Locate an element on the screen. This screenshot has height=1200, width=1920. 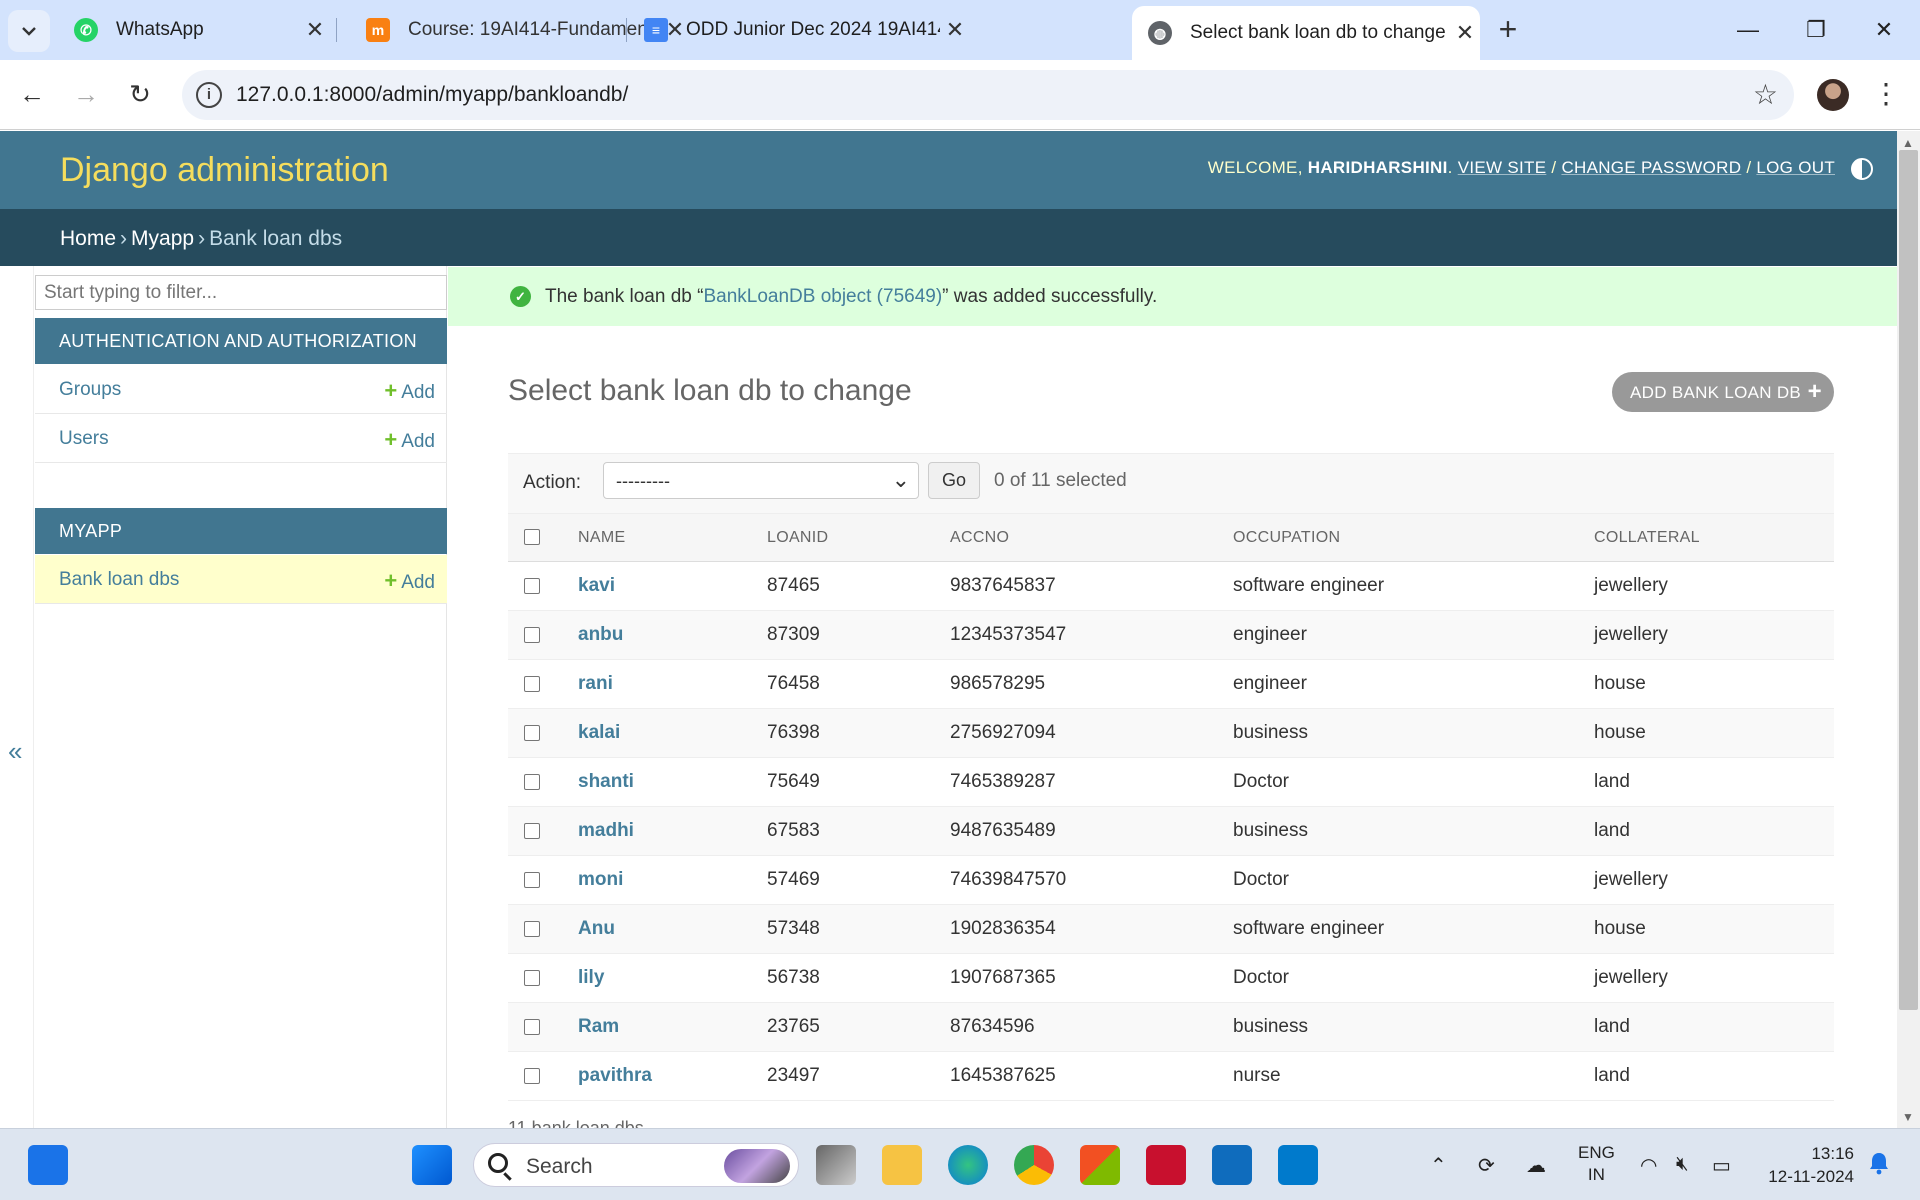
file-explorer-icon is located at coordinates (902, 1165).